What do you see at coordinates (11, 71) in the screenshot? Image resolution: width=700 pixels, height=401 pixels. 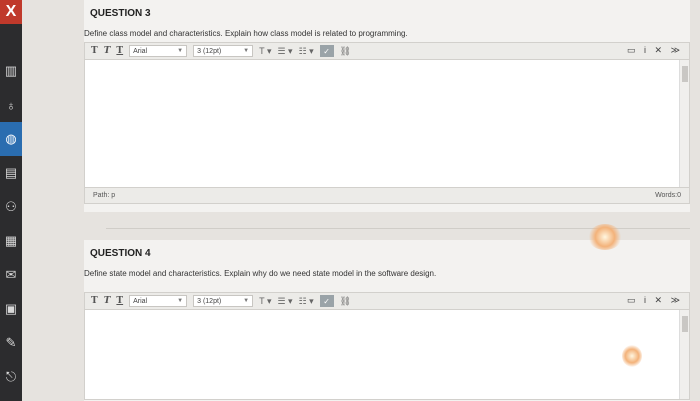 I see `bank-icon: ▥` at bounding box center [11, 71].